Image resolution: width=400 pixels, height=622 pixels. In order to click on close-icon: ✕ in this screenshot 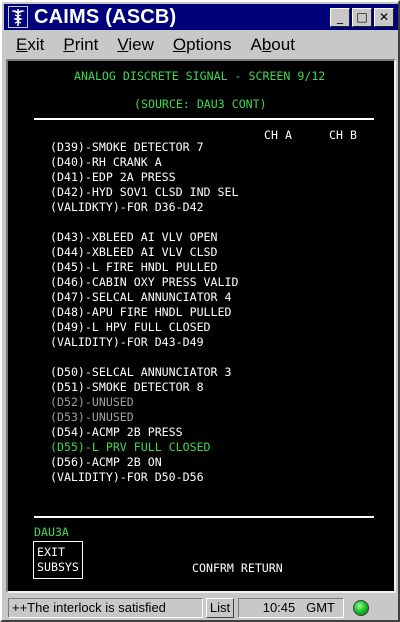, I will do `click(384, 17)`.